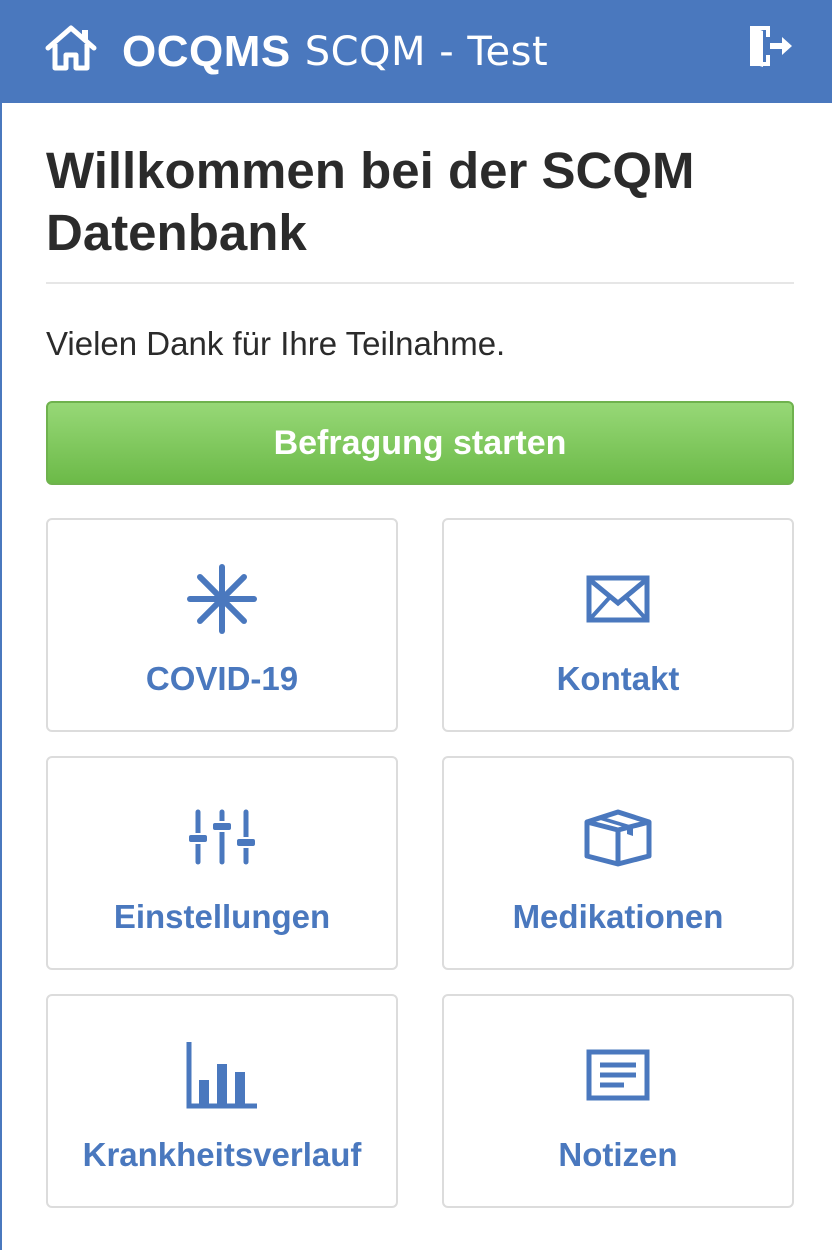  I want to click on tile-disease-course: Krankheitsverlauf, so click(222, 1101).